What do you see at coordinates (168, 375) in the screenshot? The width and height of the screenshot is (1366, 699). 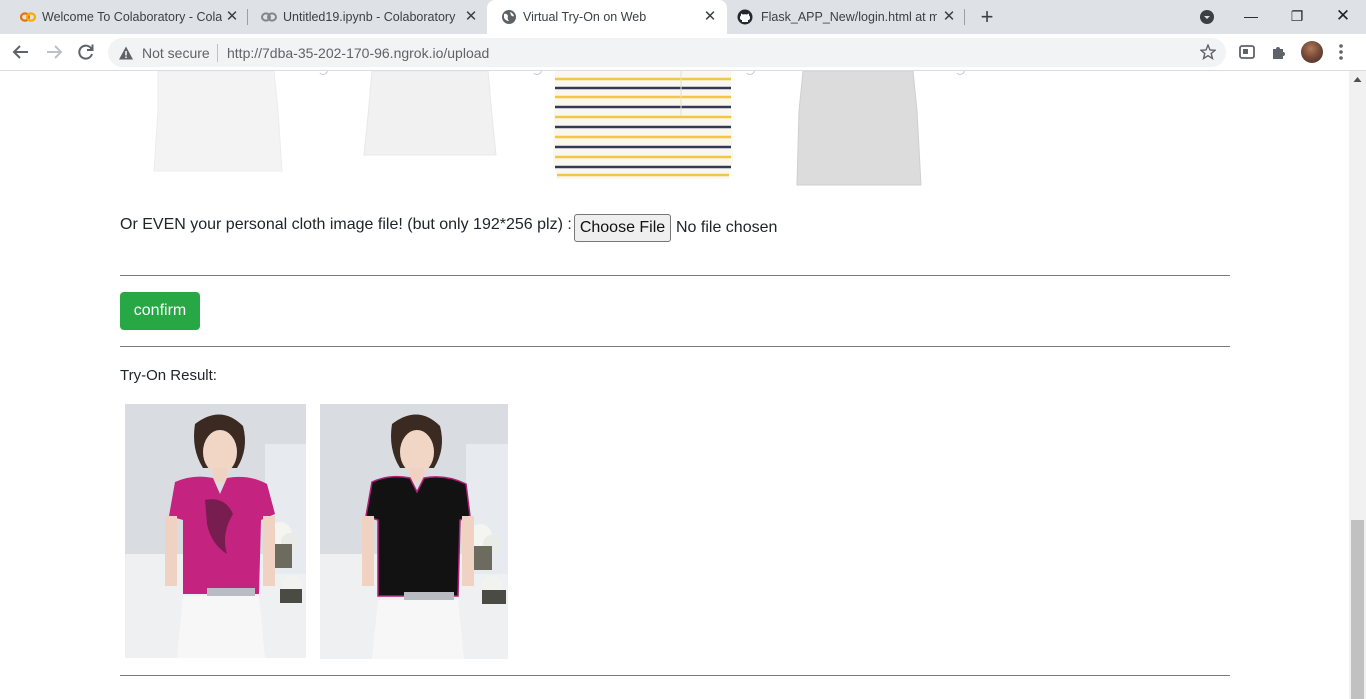 I see `try-on-result-label: Try-On Result:` at bounding box center [168, 375].